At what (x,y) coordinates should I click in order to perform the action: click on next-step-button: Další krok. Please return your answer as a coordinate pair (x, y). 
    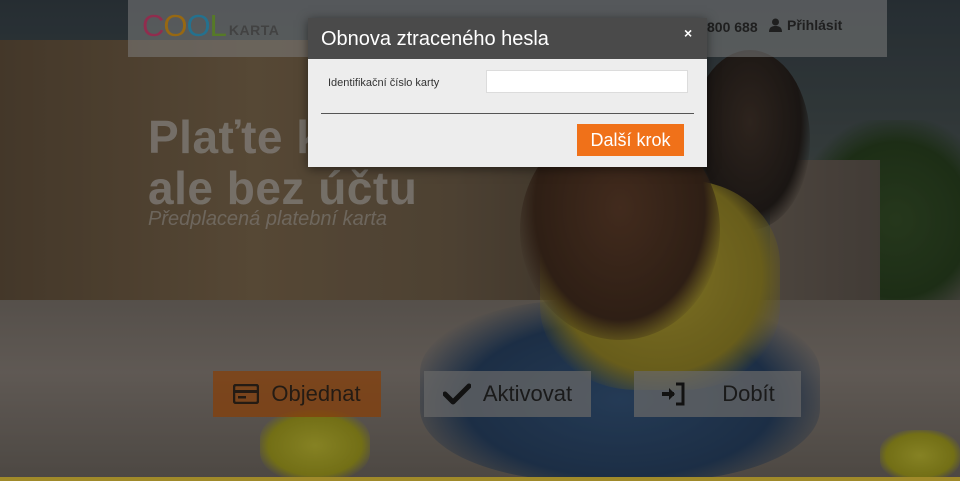
    Looking at the image, I should click on (630, 140).